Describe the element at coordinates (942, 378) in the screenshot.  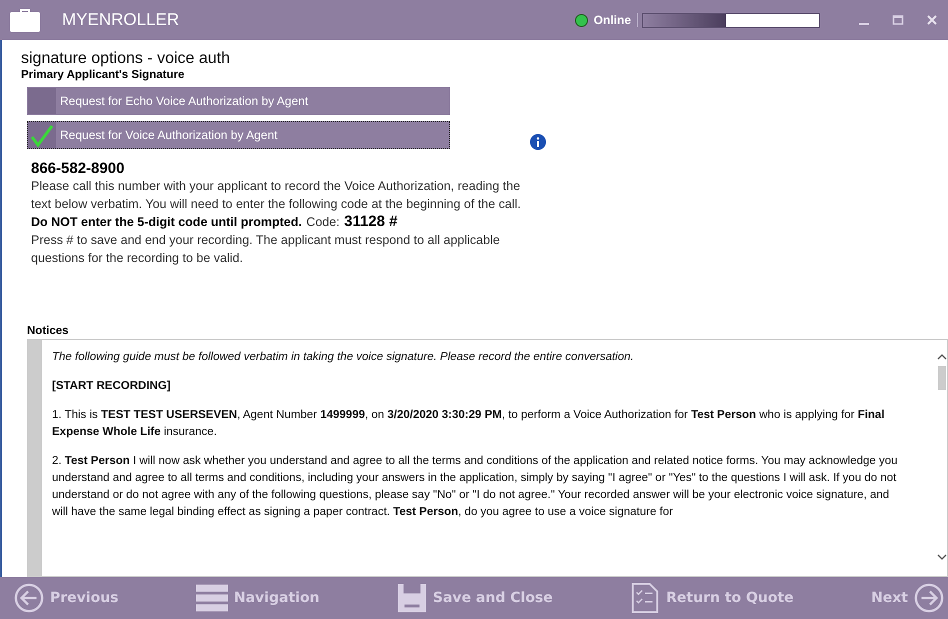
I see `scroll-thumb` at that location.